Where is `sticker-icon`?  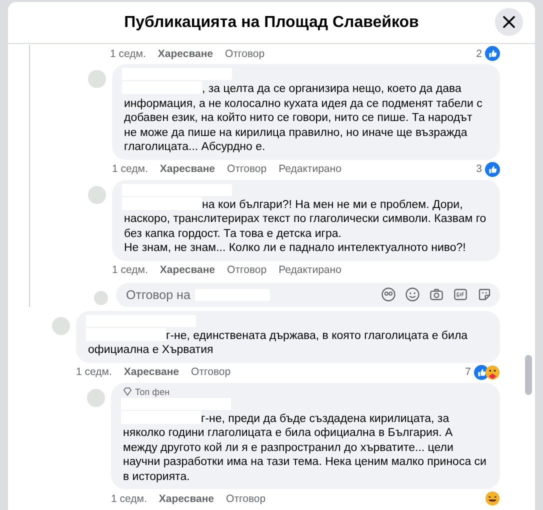 sticker-icon is located at coordinates (484, 294).